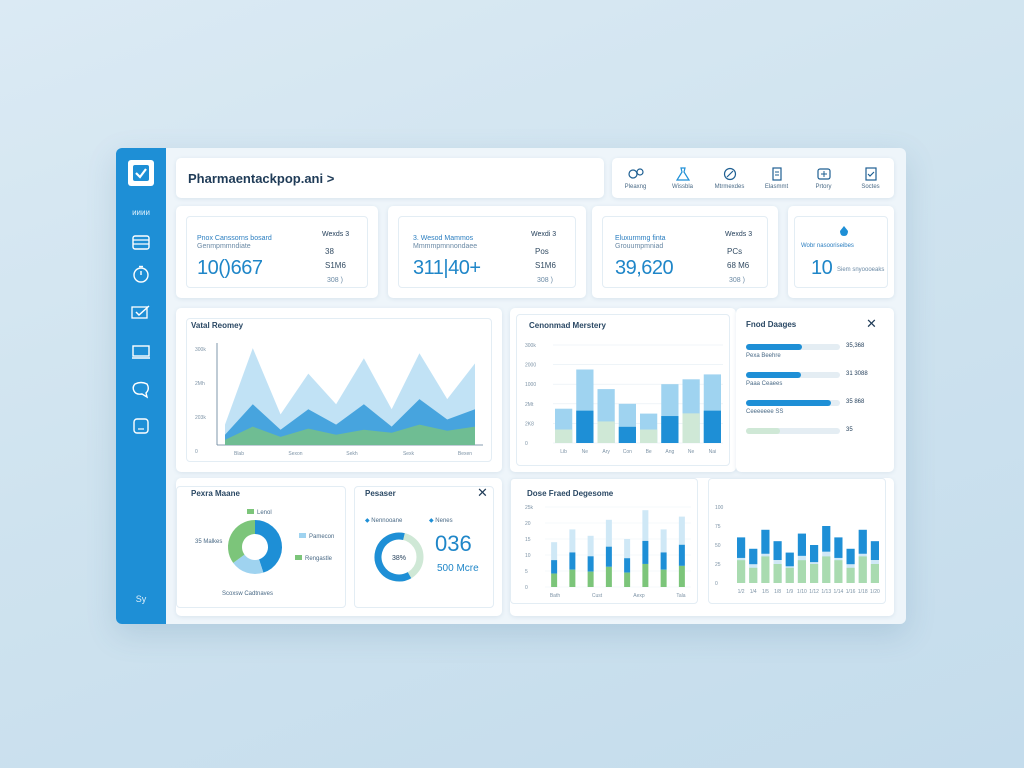 The image size is (1024, 768). What do you see at coordinates (141, 312) in the screenshot?
I see `check-list-icon` at bounding box center [141, 312].